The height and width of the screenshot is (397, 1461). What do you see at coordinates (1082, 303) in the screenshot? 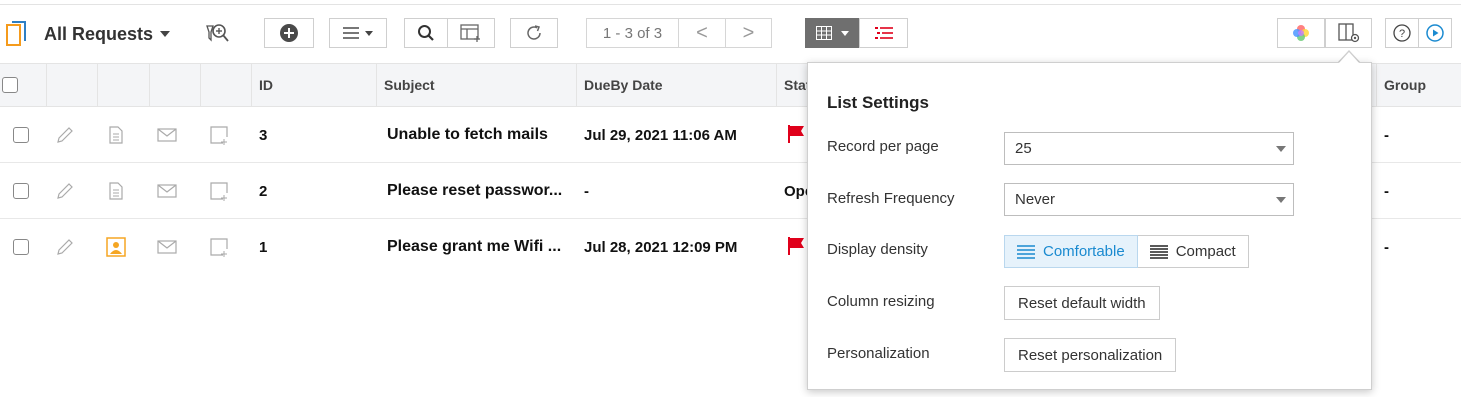
I see `reset-default-width-button: Reset default width` at bounding box center [1082, 303].